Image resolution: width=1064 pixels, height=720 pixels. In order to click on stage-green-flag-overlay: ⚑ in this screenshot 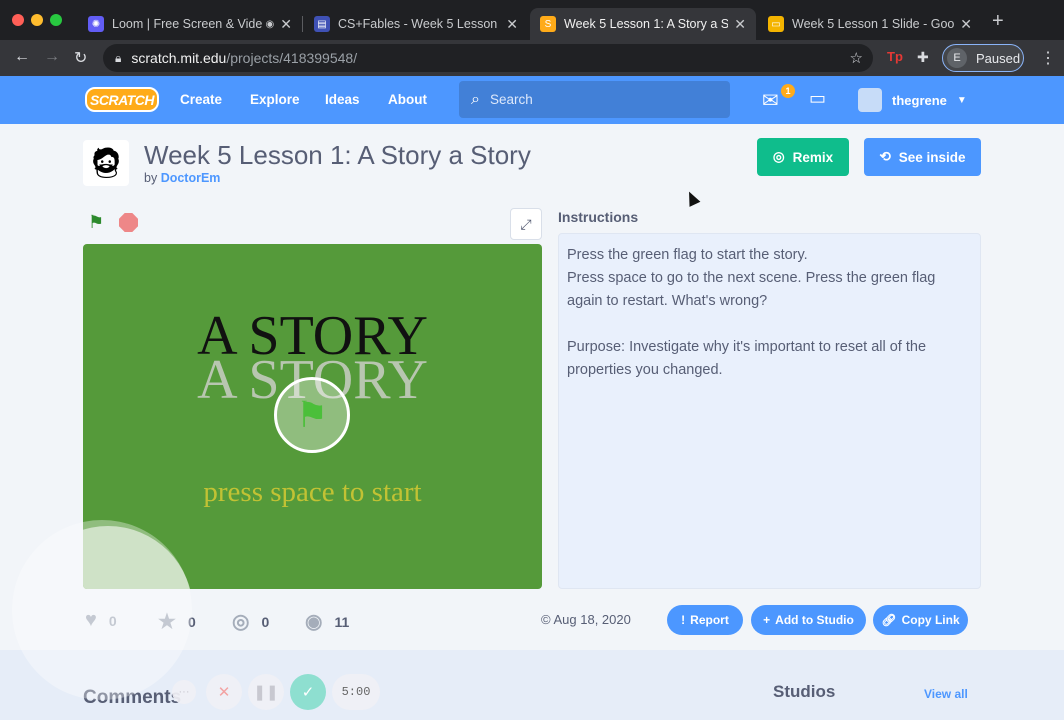, I will do `click(312, 415)`.